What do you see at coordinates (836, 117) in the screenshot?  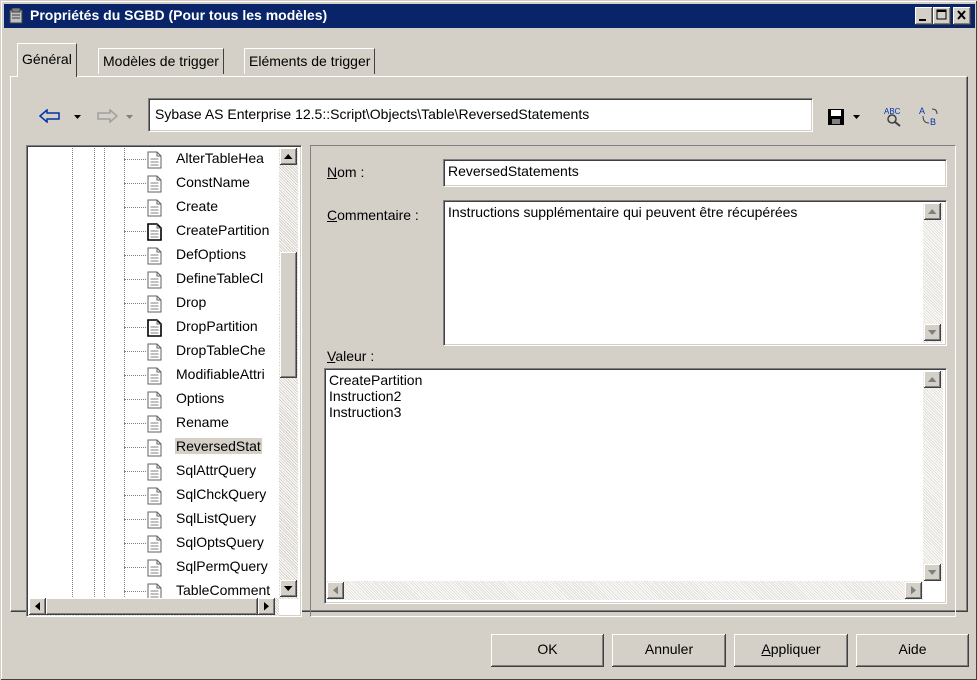 I see `save-icon` at bounding box center [836, 117].